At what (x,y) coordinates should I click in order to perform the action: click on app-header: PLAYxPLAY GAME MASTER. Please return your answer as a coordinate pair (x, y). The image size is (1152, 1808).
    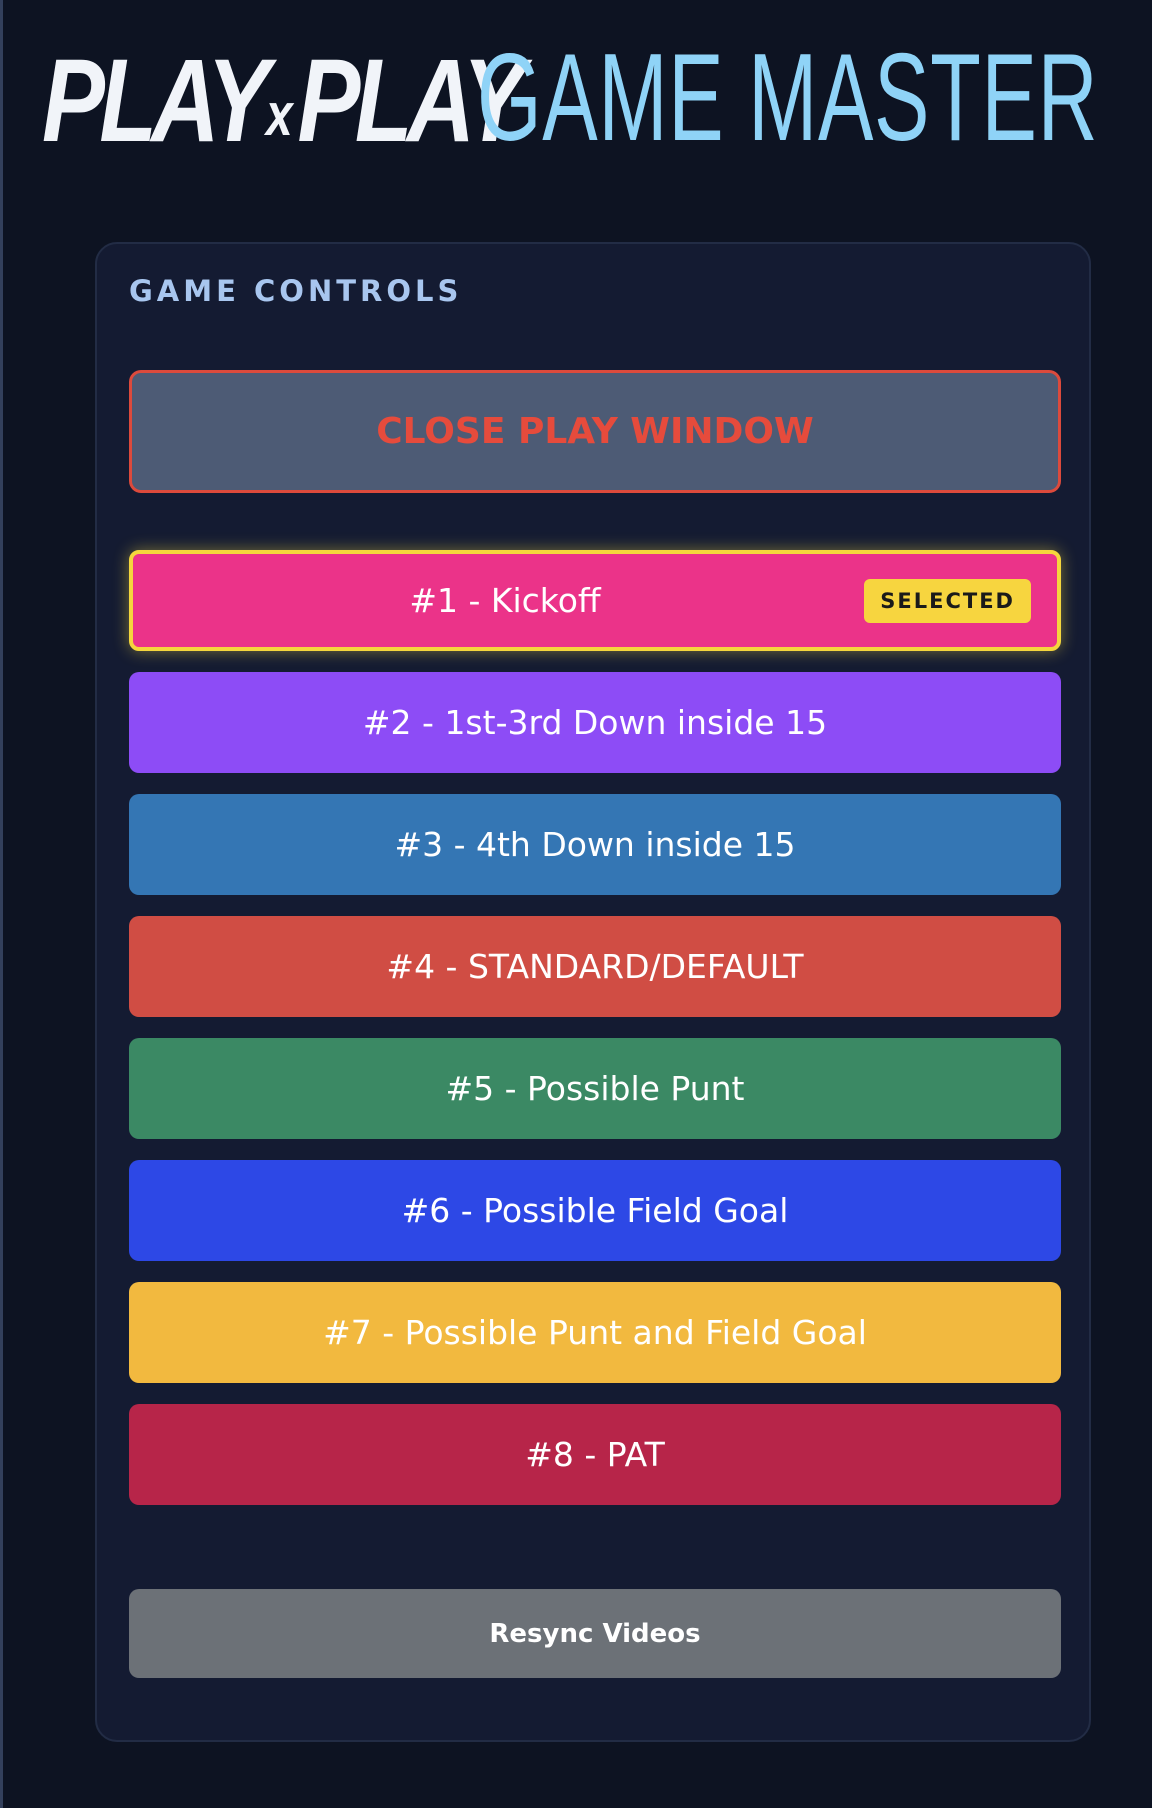
    Looking at the image, I should click on (597, 98).